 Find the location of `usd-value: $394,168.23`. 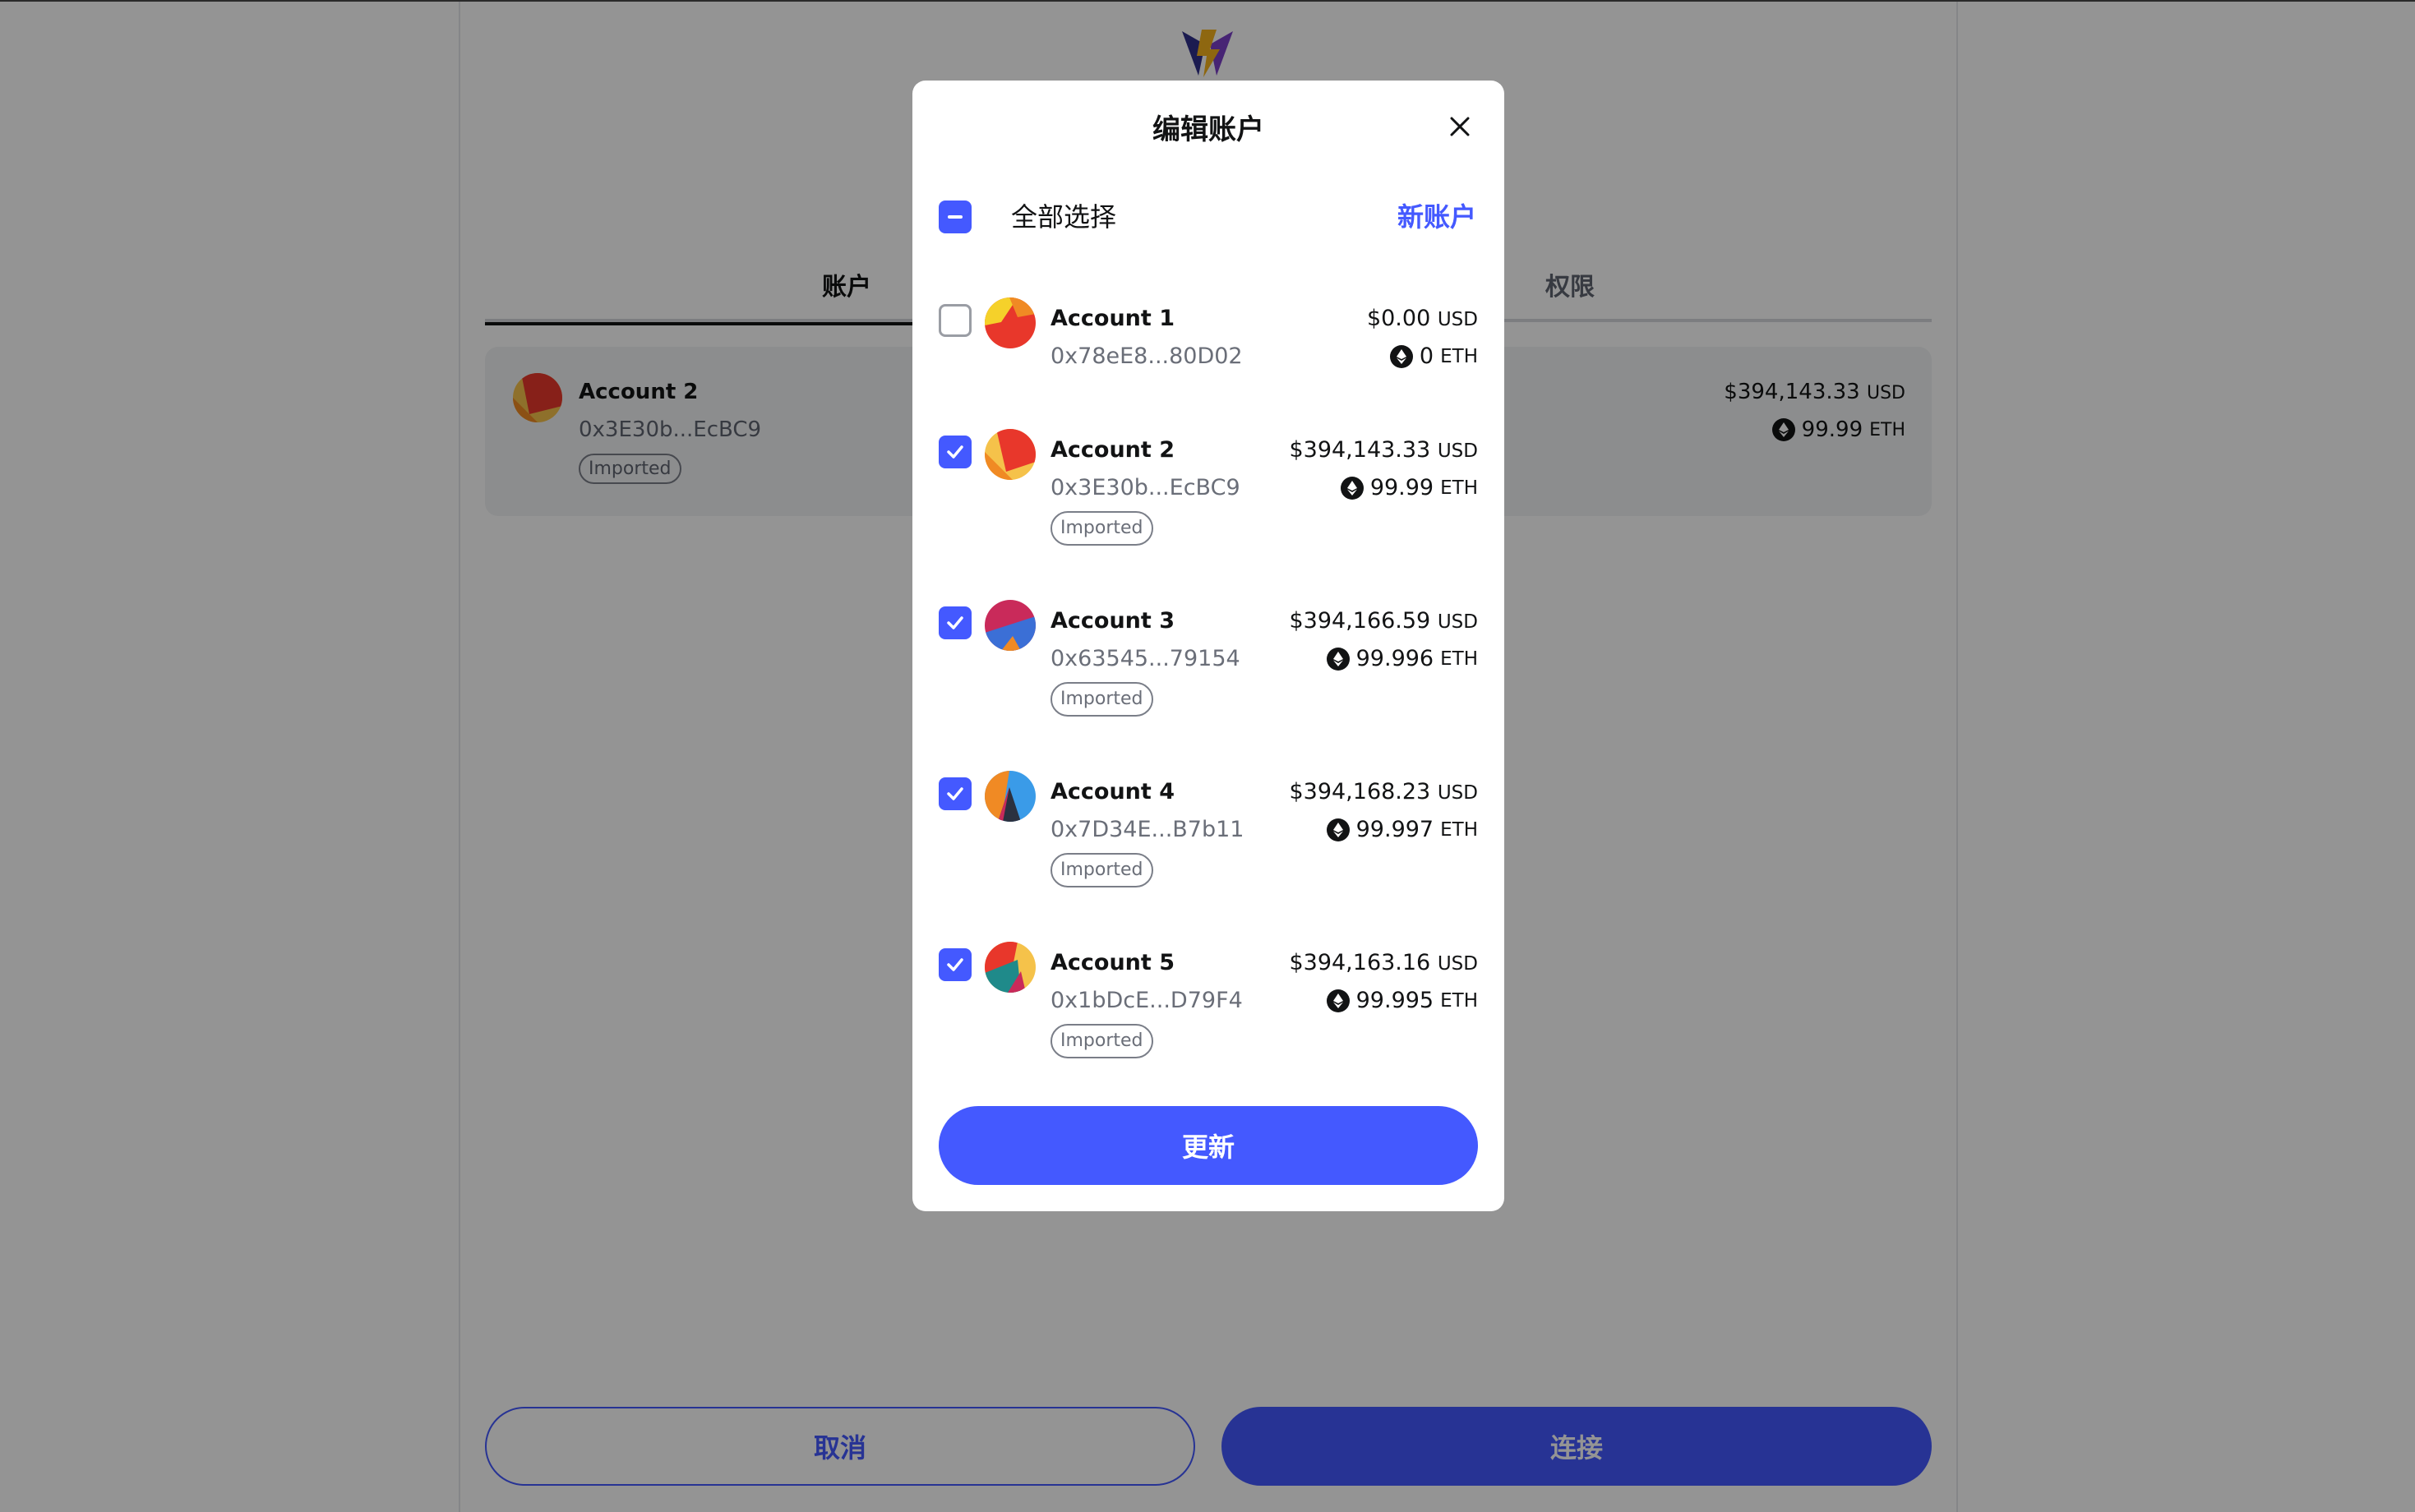

usd-value: $394,168.23 is located at coordinates (1360, 791).